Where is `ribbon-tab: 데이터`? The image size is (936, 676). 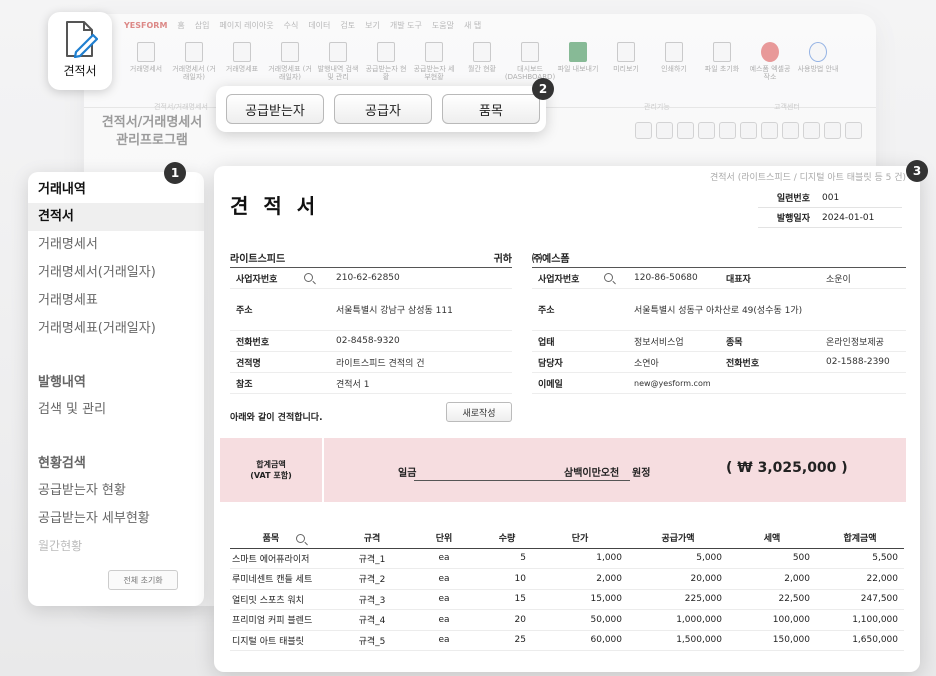 ribbon-tab: 데이터 is located at coordinates (319, 25).